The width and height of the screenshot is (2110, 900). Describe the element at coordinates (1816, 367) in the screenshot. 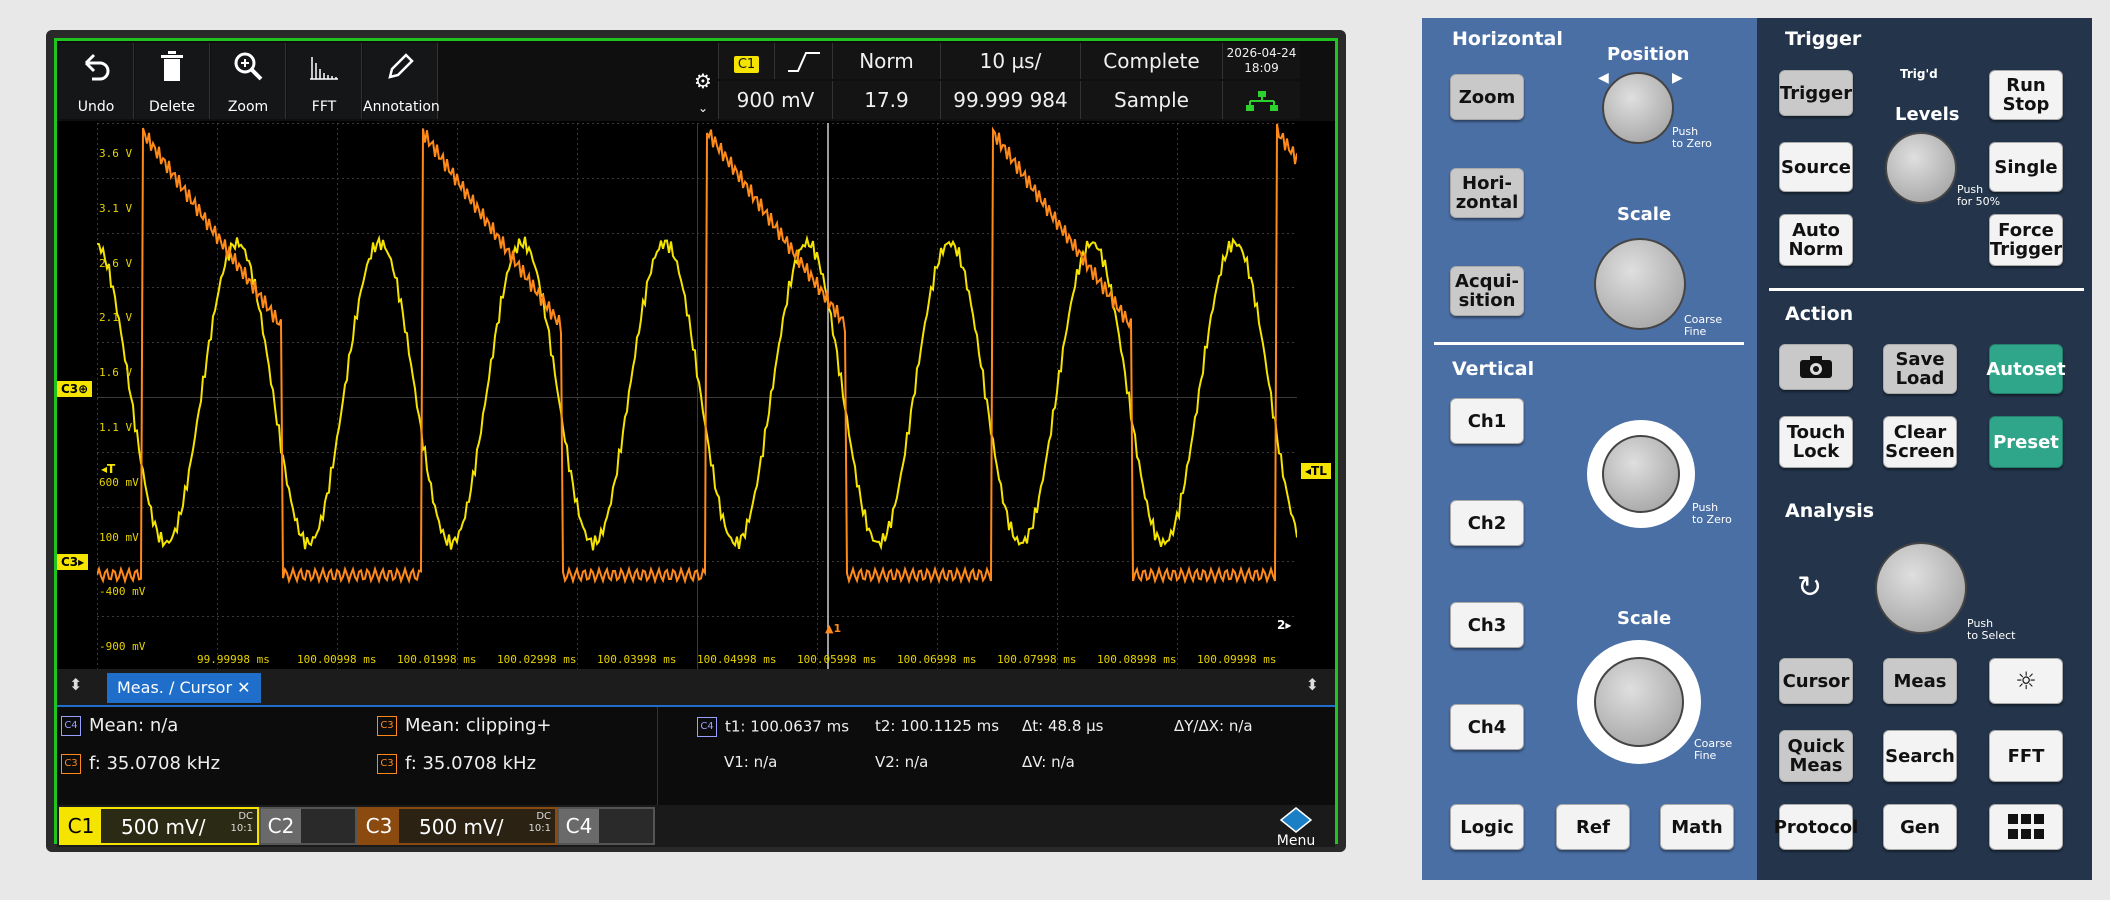

I see `screenshot-button` at that location.